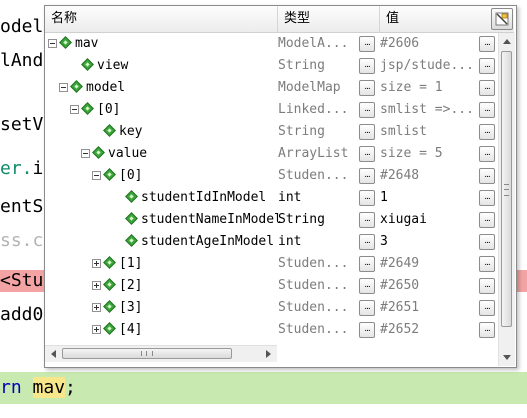 Image resolution: width=527 pixels, height=418 pixels. What do you see at coordinates (21, 125) in the screenshot?
I see `code-line: setV` at bounding box center [21, 125].